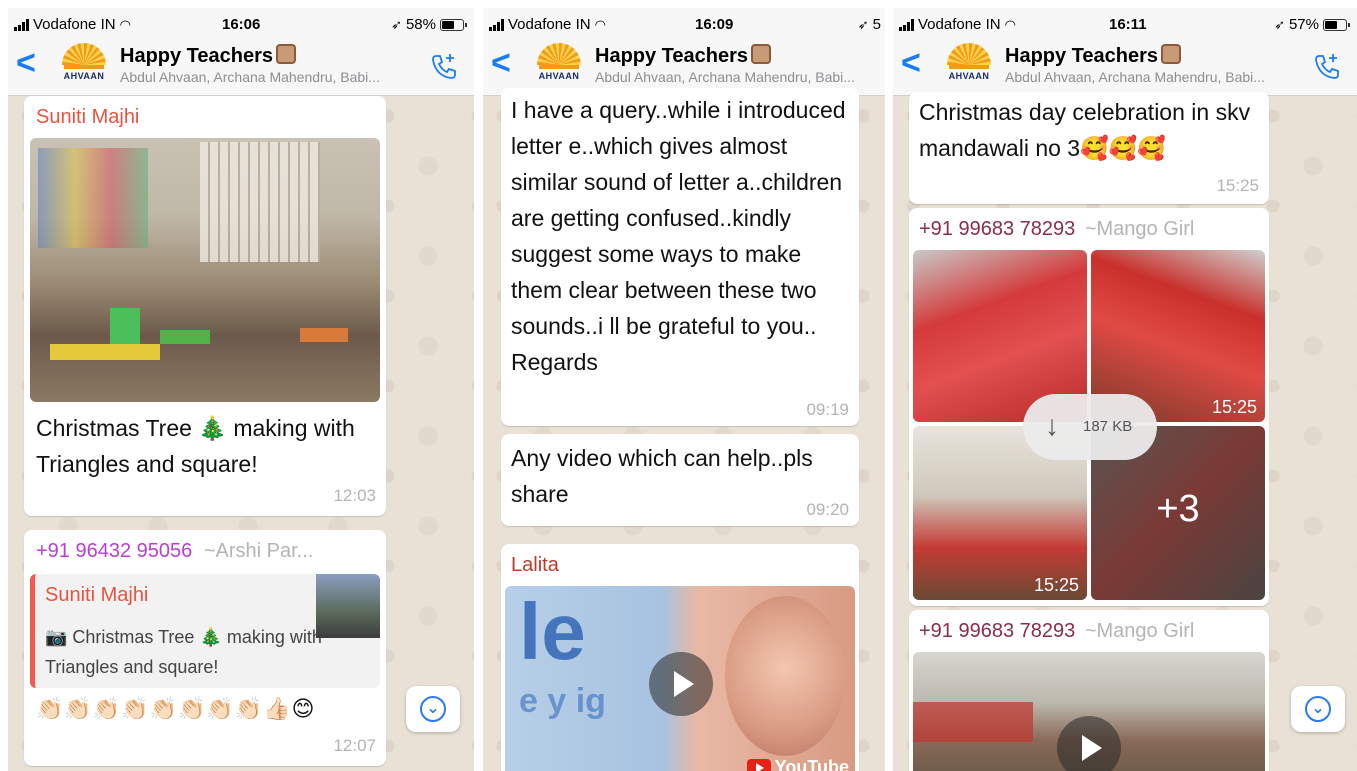 This screenshot has height=771, width=1357. What do you see at coordinates (1128, 24) in the screenshot?
I see `status-clock: 16:11` at bounding box center [1128, 24].